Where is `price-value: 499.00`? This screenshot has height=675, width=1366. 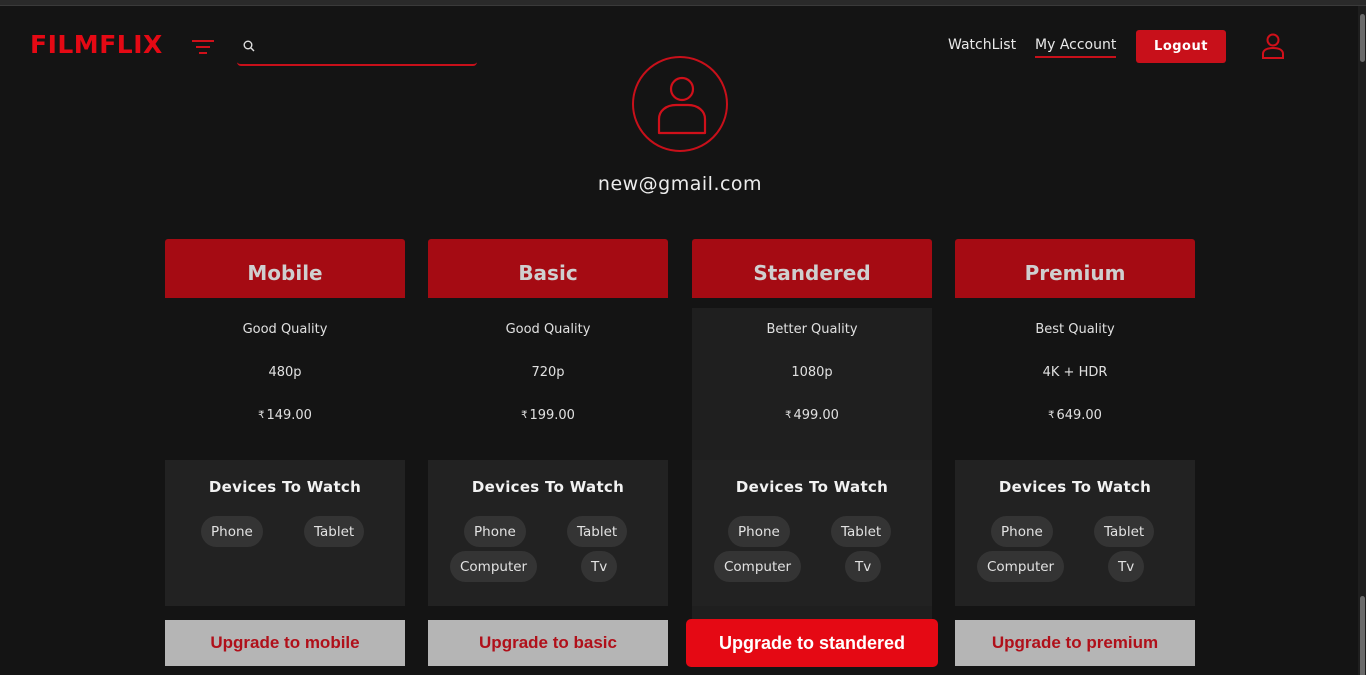
price-value: 499.00 is located at coordinates (816, 415).